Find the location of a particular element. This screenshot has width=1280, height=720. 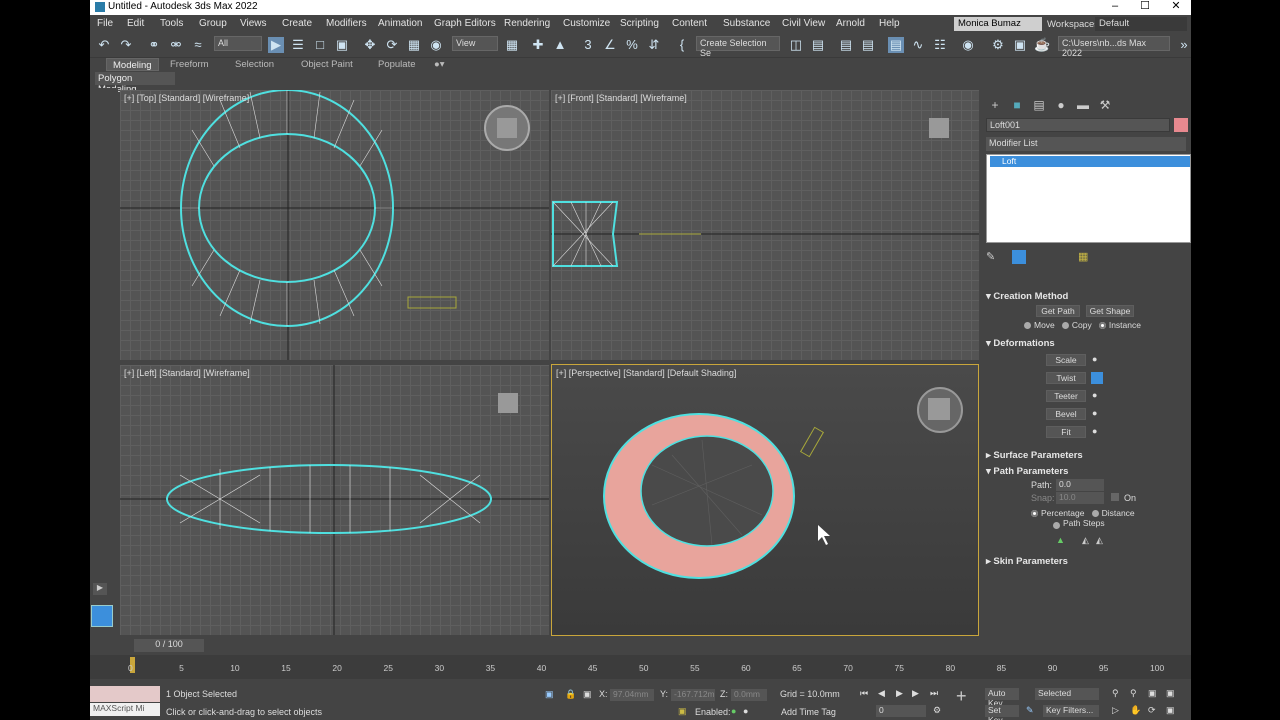

unlink-icon: ⚮ is located at coordinates (176, 45).